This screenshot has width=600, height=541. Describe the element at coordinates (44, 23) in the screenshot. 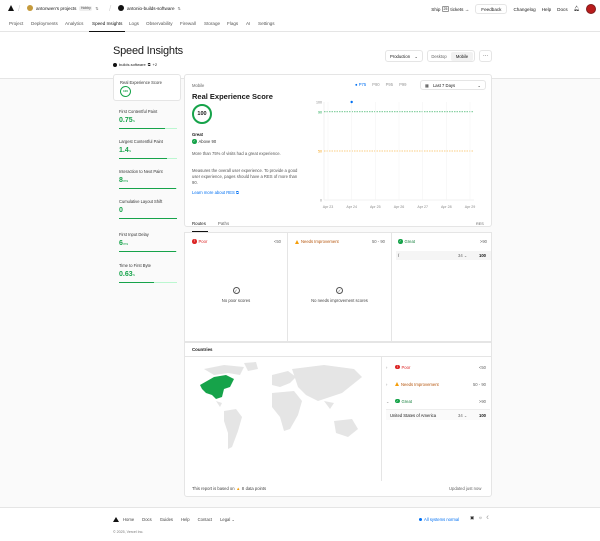

I see `tab-deployments: Deployments` at that location.